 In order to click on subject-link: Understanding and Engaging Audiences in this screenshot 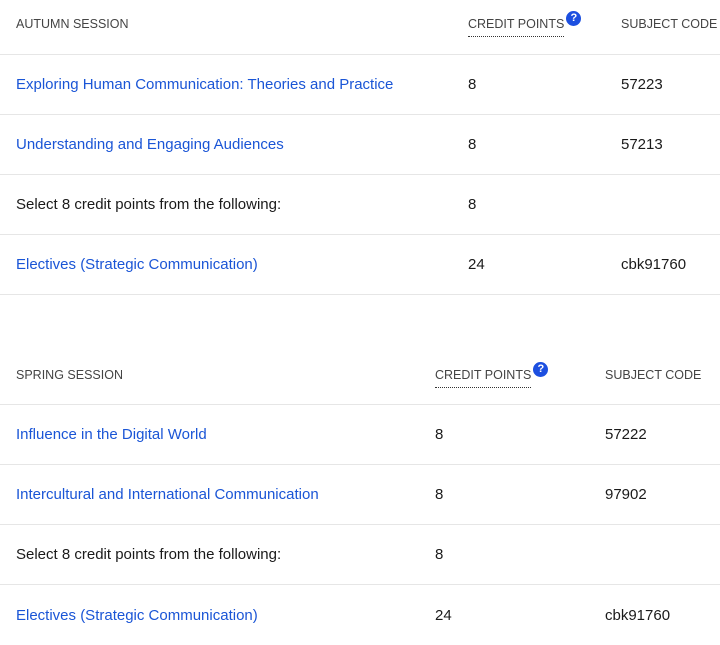, I will do `click(150, 144)`.